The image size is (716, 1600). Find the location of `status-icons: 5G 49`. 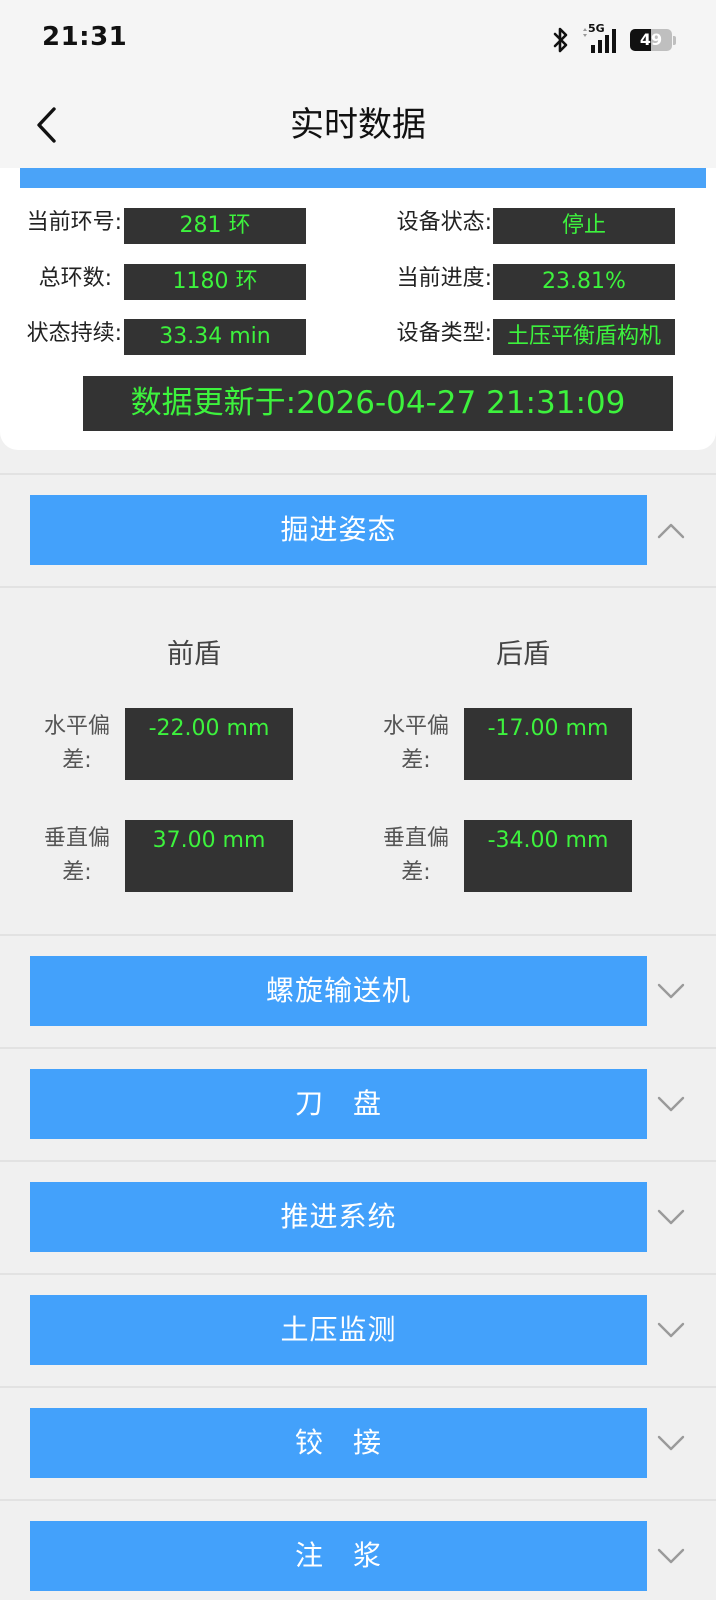

status-icons: 5G 49 is located at coordinates (614, 38).